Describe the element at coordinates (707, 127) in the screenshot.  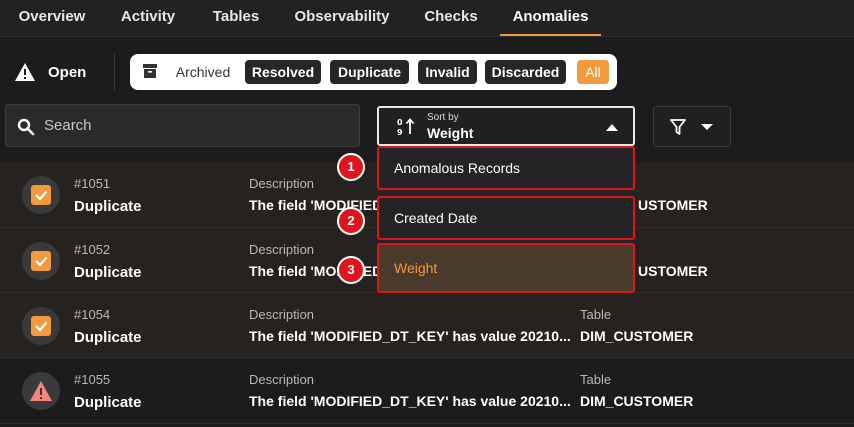
I see `chevron-down-icon` at that location.